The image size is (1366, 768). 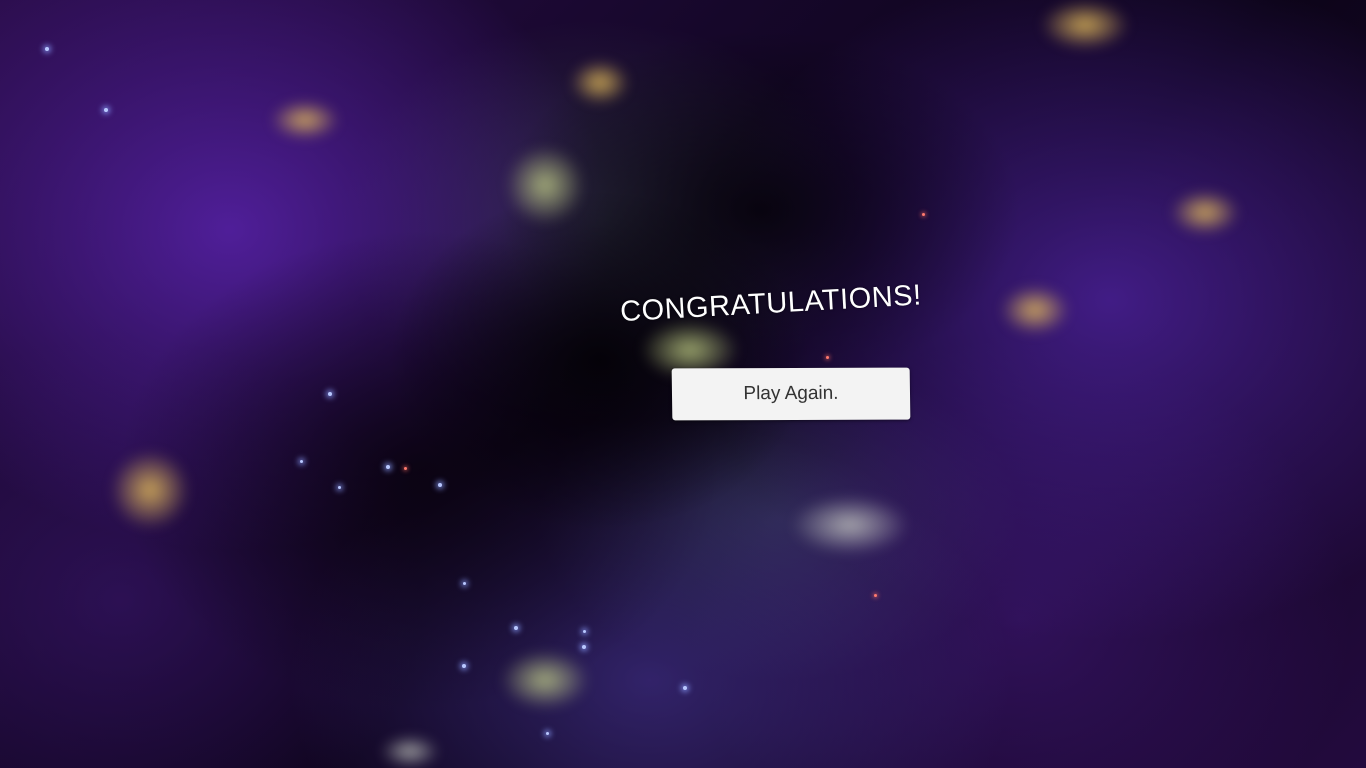 I want to click on play-again-button: Play Again., so click(x=791, y=394).